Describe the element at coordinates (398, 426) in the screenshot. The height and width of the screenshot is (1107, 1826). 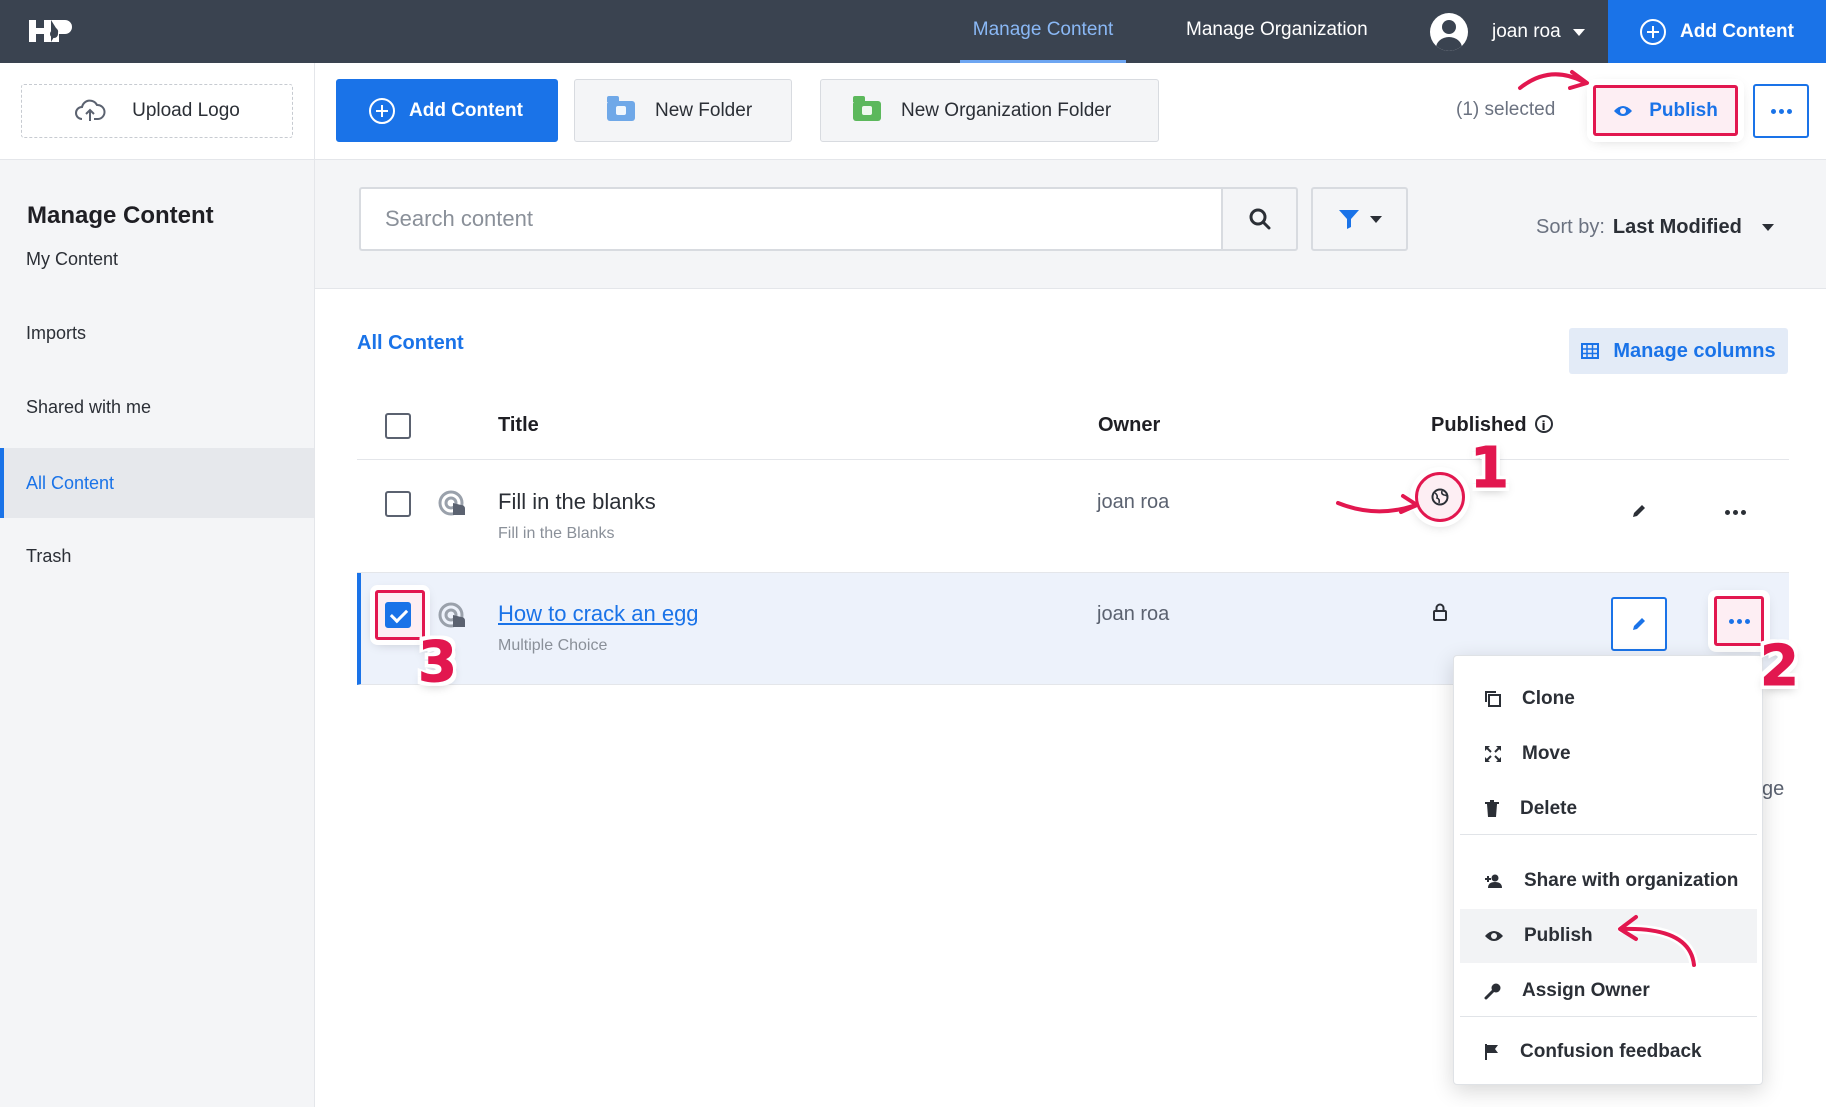
I see `select-all-checkbox` at that location.